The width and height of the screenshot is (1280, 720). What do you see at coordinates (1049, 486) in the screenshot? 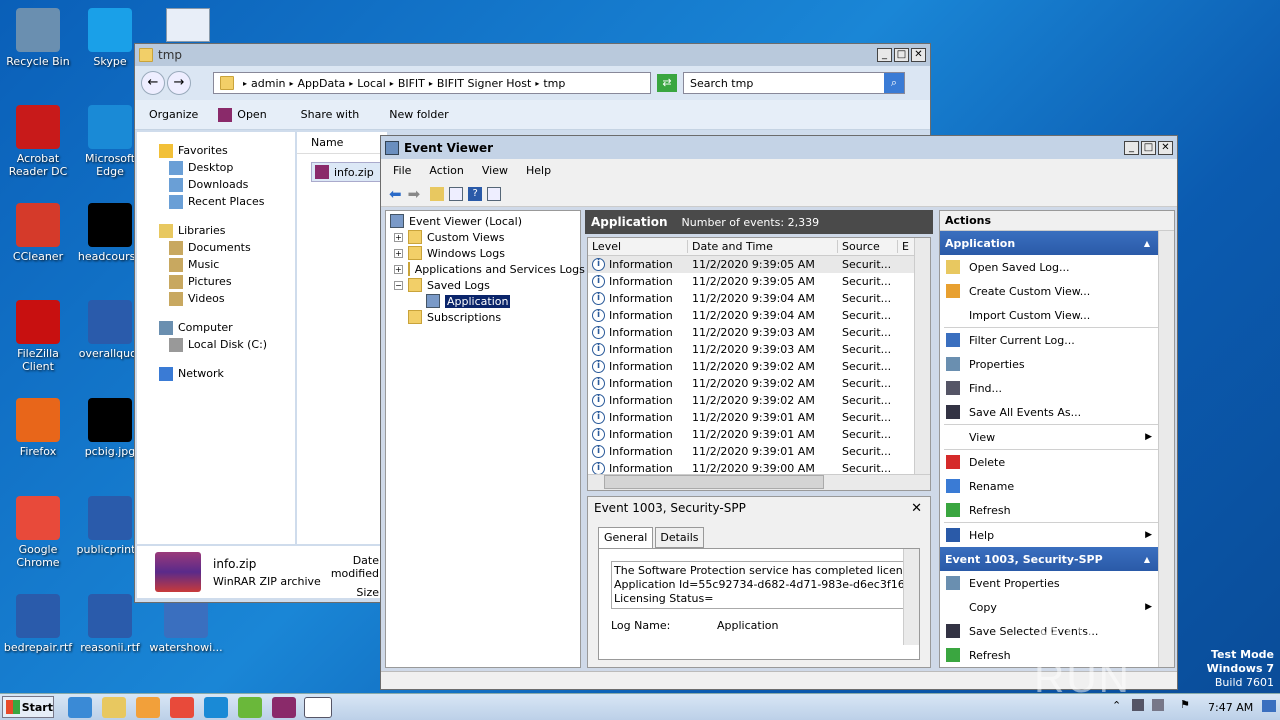
I see `action-item: Rename` at bounding box center [1049, 486].